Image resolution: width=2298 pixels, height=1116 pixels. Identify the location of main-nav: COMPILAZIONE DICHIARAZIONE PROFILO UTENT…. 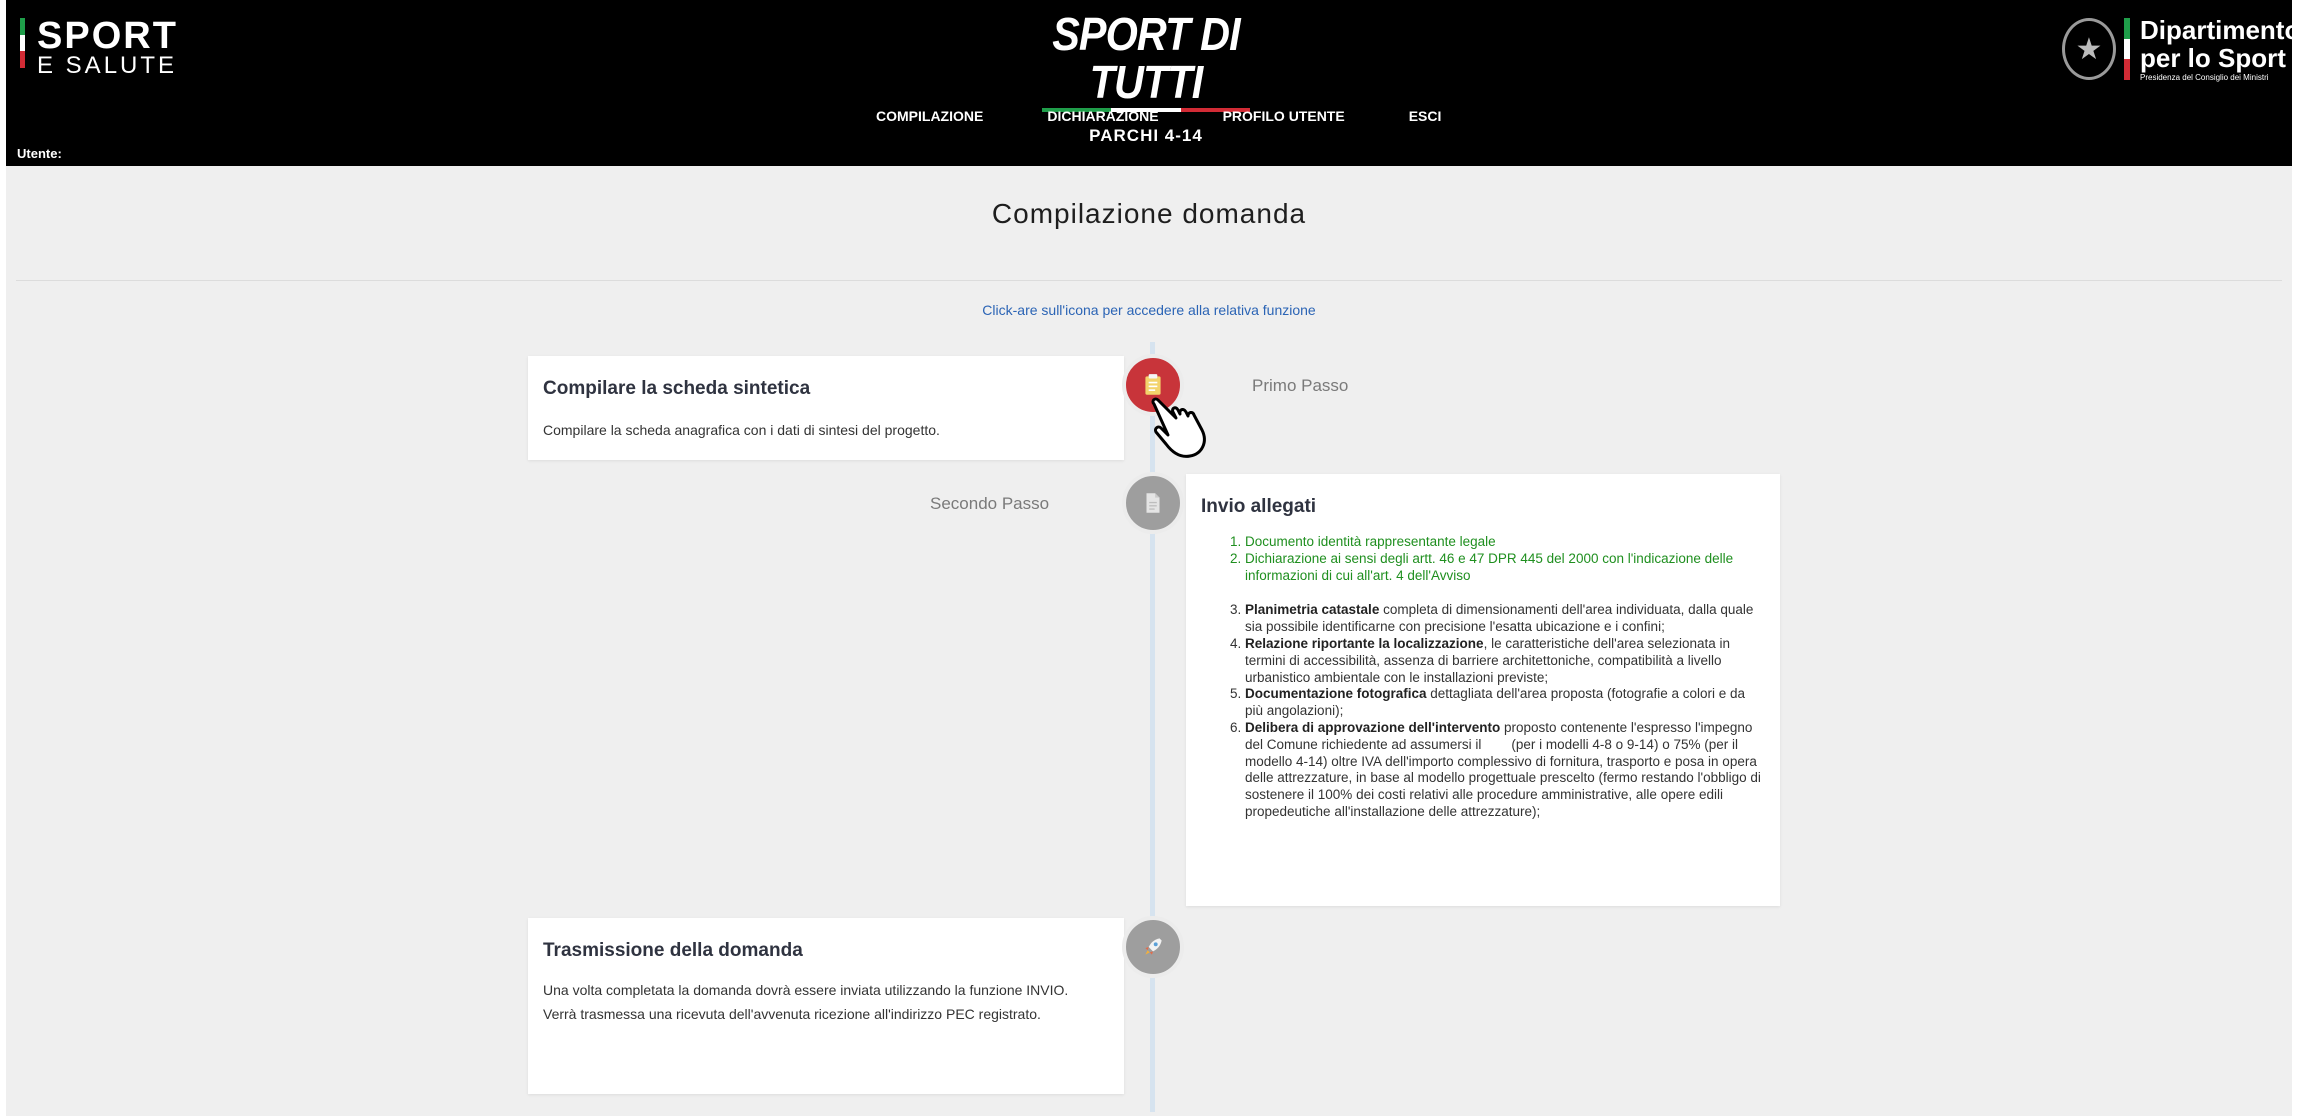
(1158, 116).